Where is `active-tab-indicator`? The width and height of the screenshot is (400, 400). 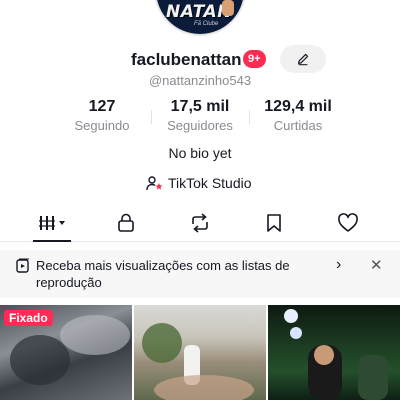 active-tab-indicator is located at coordinates (52, 241).